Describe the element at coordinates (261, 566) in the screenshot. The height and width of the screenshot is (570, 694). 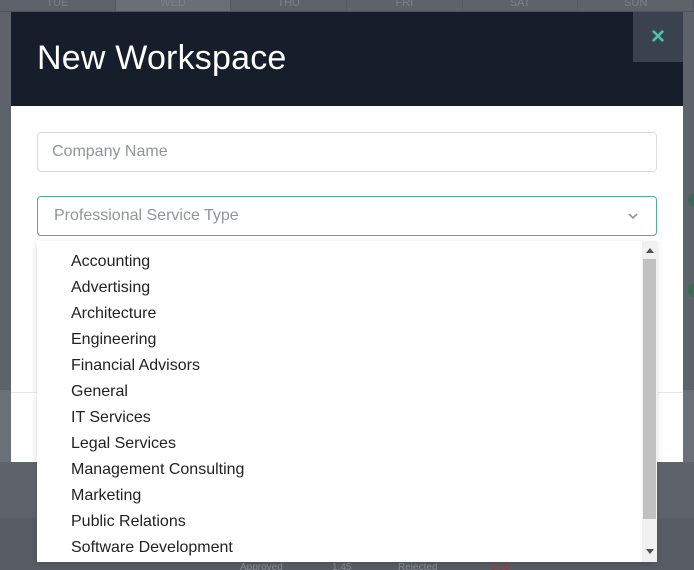
I see `bg-status-text: Approved` at that location.